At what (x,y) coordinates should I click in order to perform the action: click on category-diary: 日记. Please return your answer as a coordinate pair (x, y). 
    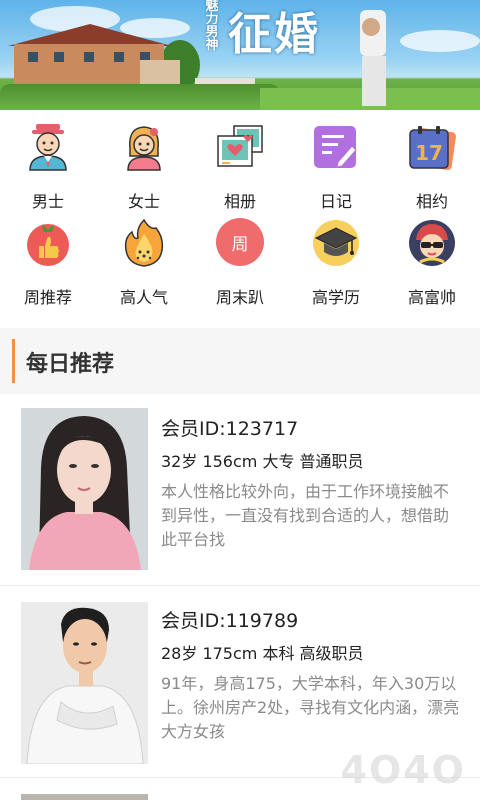
    Looking at the image, I should click on (336, 160).